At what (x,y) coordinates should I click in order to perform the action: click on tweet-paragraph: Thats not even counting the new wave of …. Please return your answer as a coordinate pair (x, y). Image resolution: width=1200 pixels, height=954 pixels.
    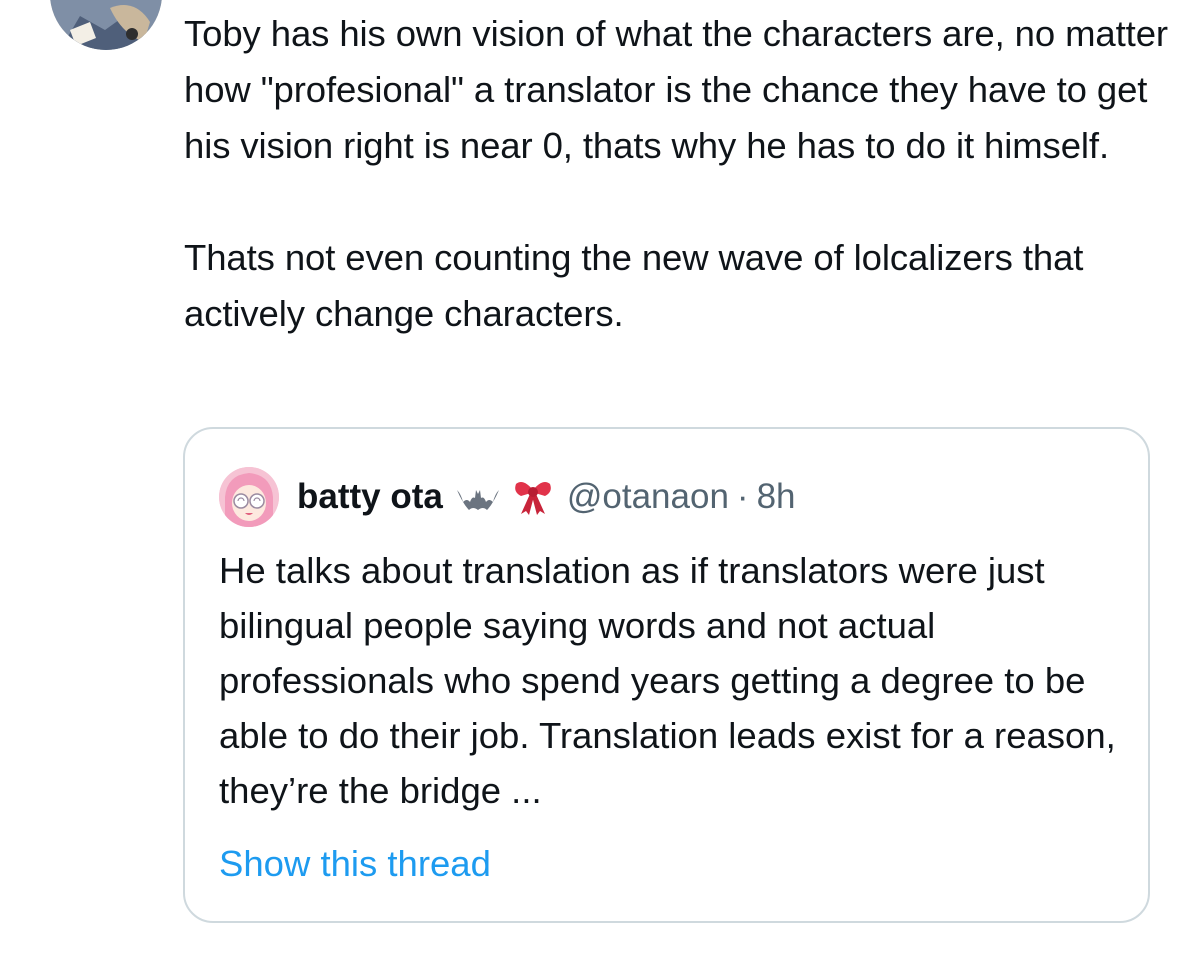
    Looking at the image, I should click on (634, 285).